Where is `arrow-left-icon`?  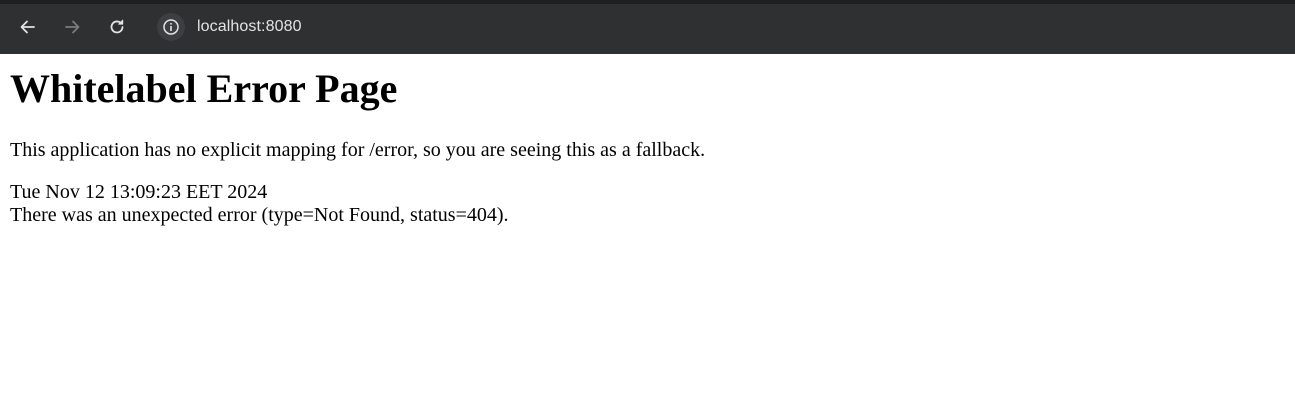 arrow-left-icon is located at coordinates (27, 27).